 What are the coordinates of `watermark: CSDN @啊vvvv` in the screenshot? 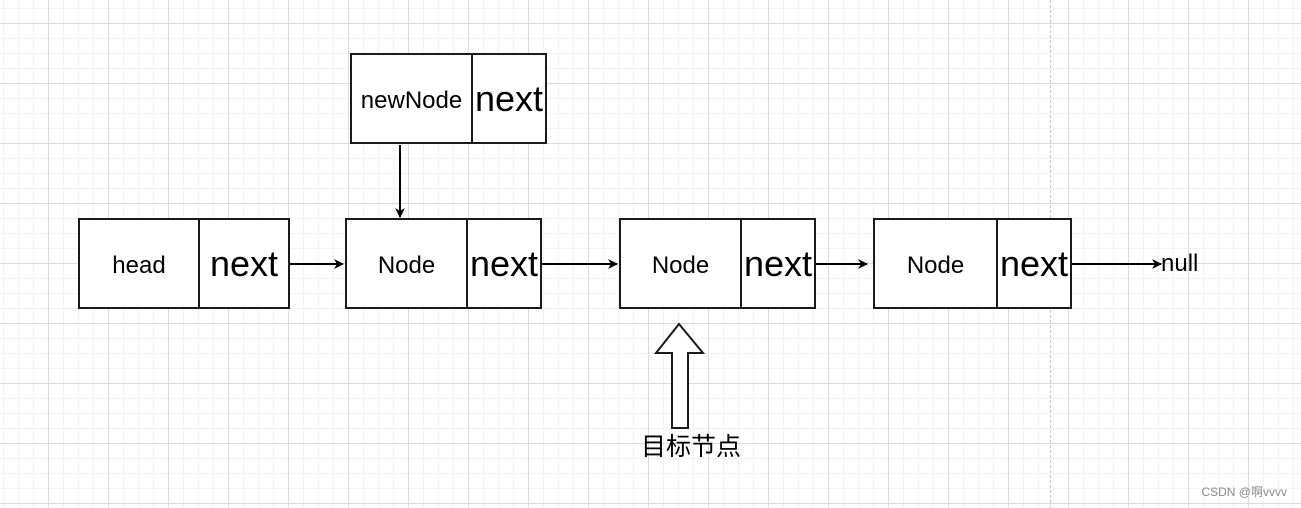 It's located at (1244, 492).